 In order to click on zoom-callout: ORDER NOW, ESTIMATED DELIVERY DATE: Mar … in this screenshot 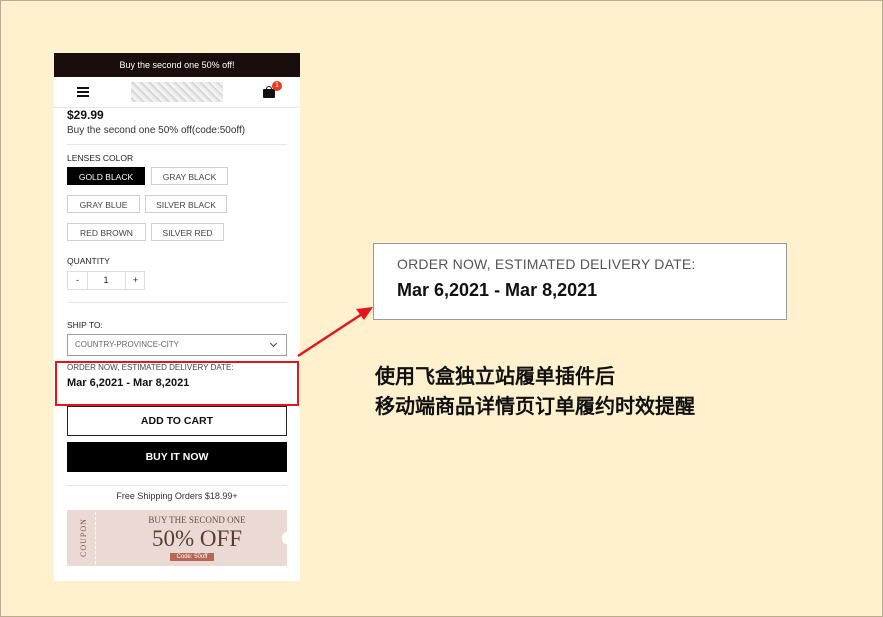, I will do `click(580, 281)`.